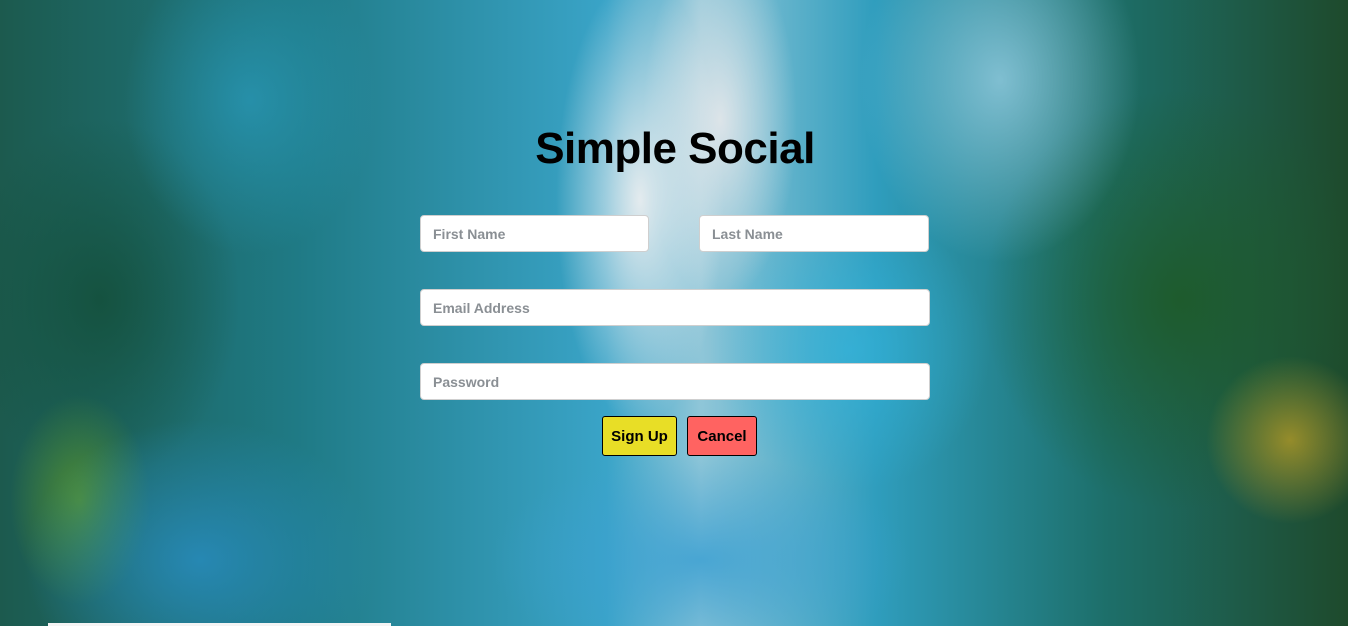 The width and height of the screenshot is (1348, 626). What do you see at coordinates (639, 436) in the screenshot?
I see `signup-button: Sign Up` at bounding box center [639, 436].